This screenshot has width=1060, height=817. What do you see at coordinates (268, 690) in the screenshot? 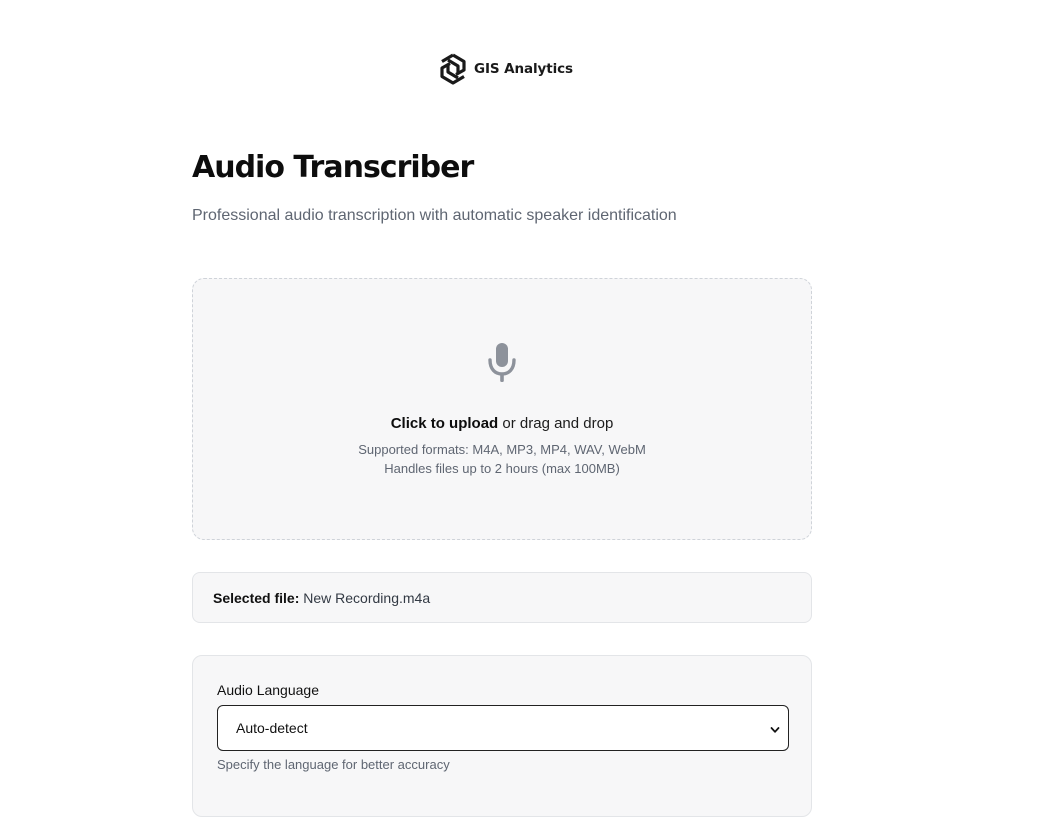
I see `language-label: Audio Language` at bounding box center [268, 690].